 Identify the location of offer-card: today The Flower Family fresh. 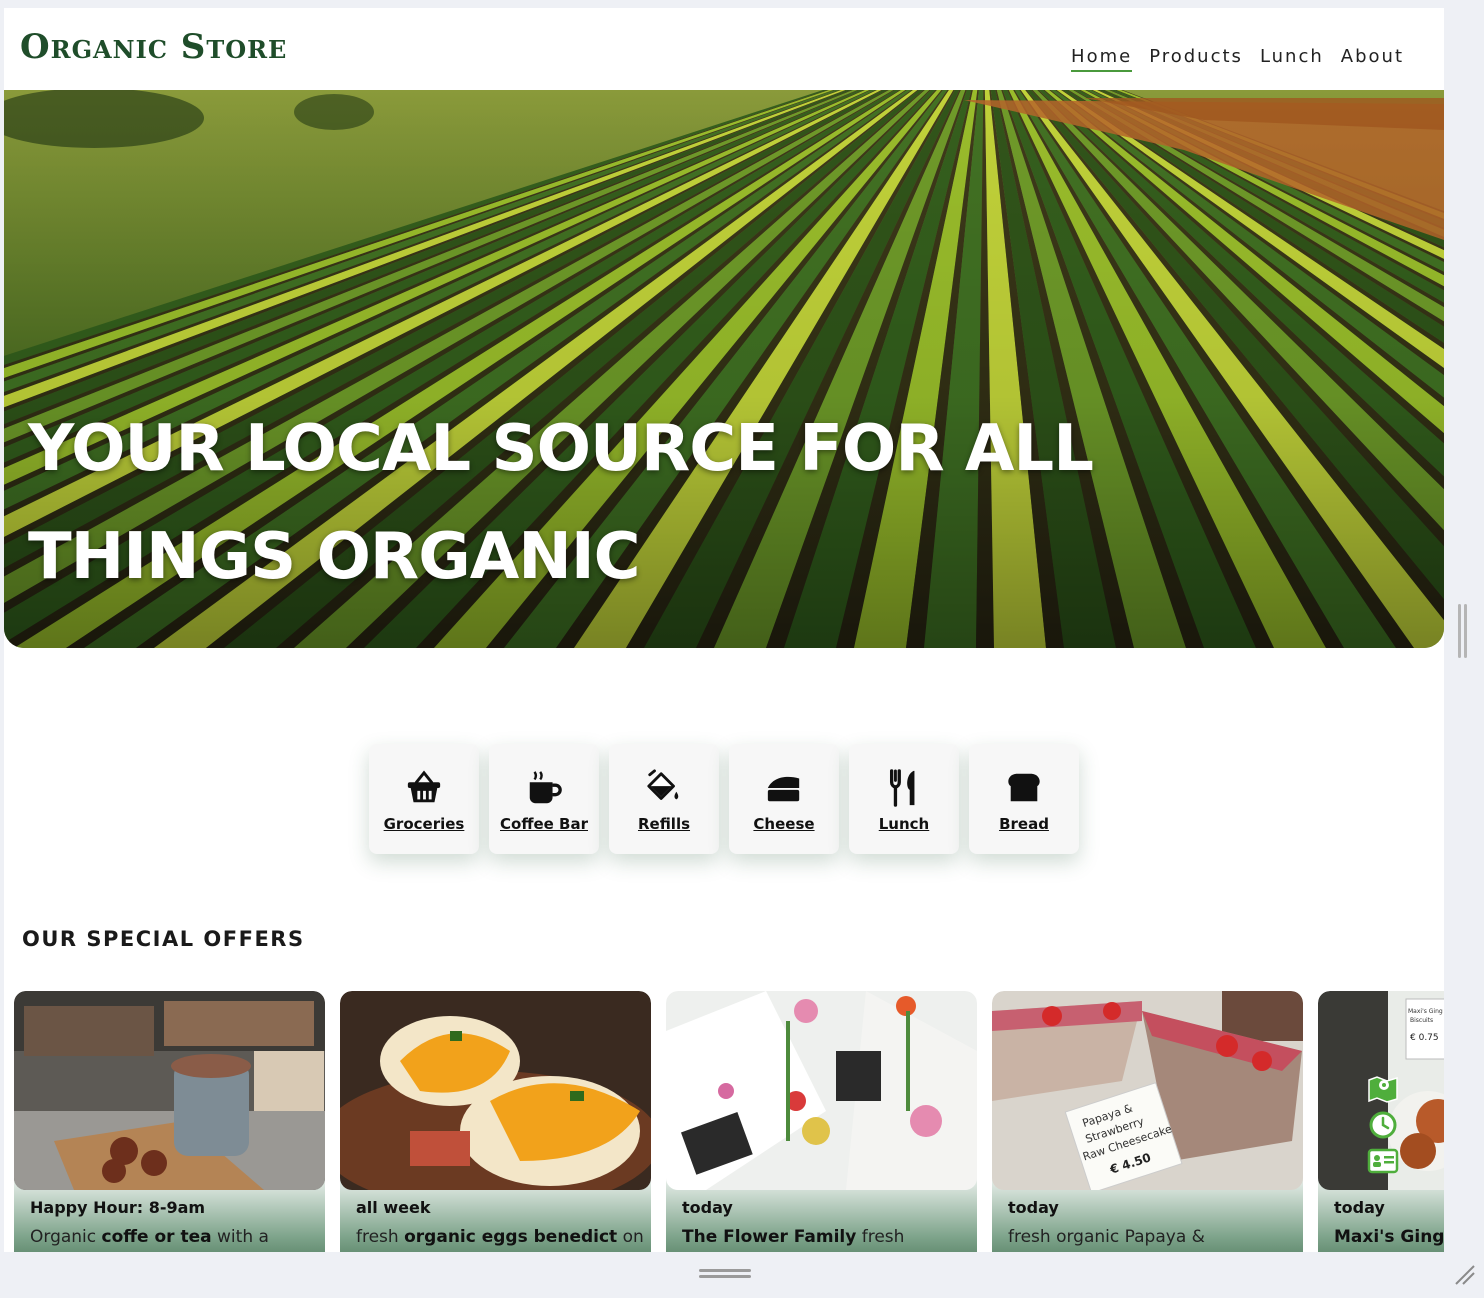
(821, 1121).